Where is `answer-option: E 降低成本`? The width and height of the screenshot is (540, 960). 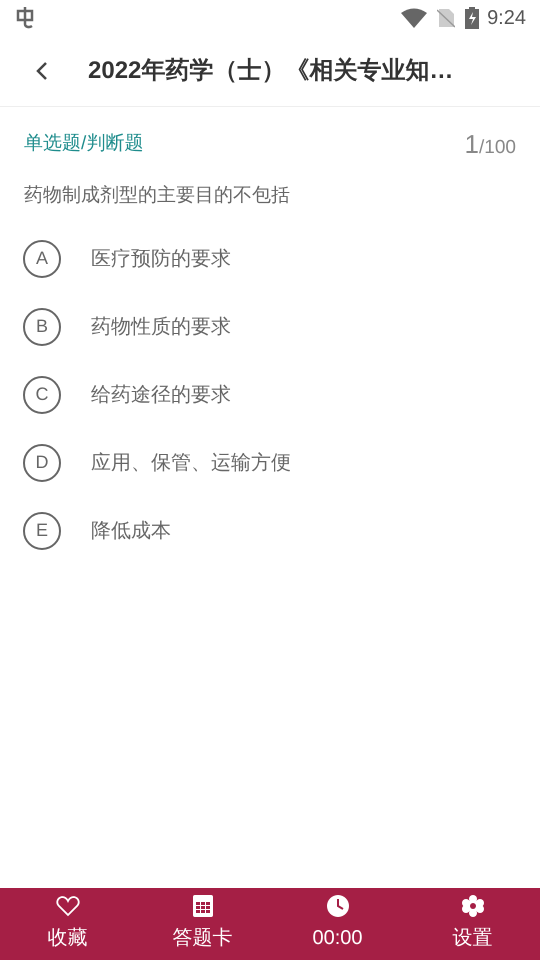 answer-option: E 降低成本 is located at coordinates (270, 530).